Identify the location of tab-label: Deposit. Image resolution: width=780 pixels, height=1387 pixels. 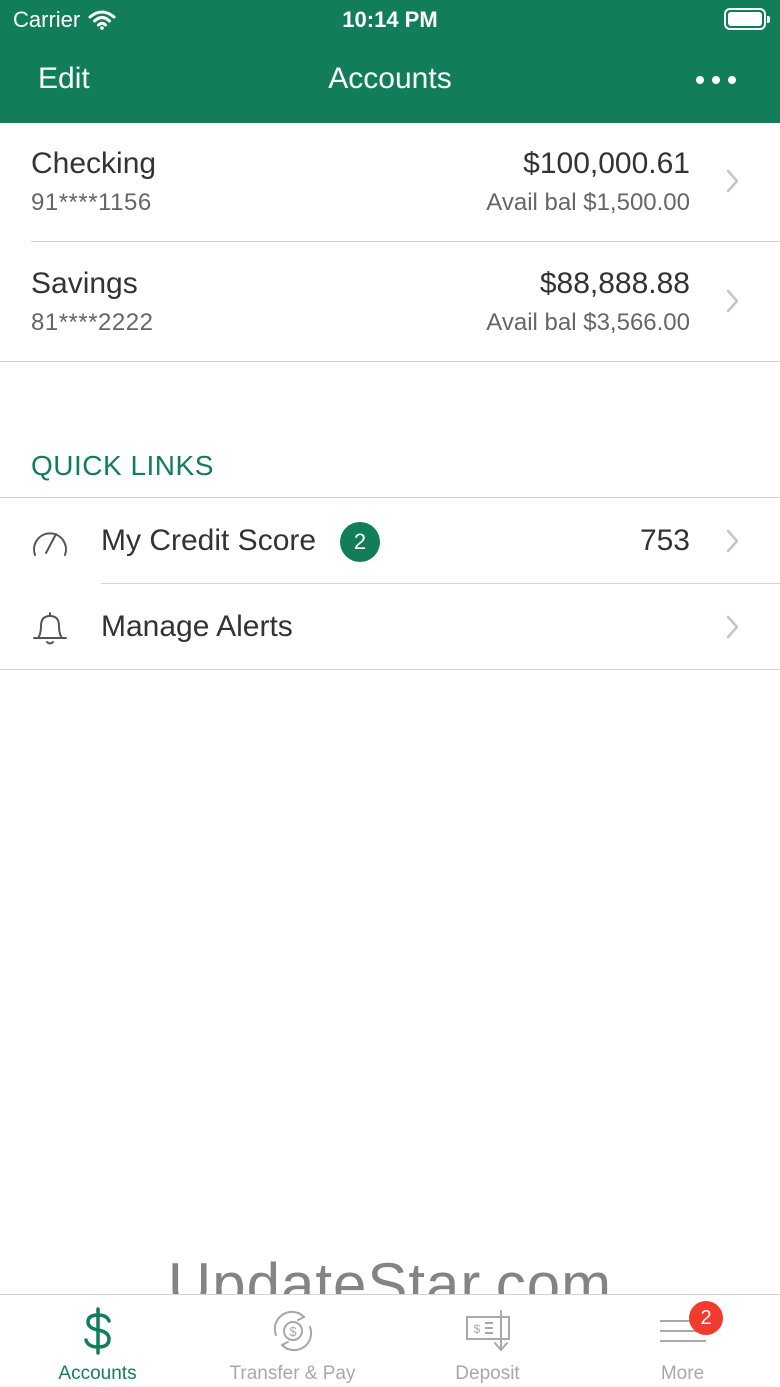
(487, 1373).